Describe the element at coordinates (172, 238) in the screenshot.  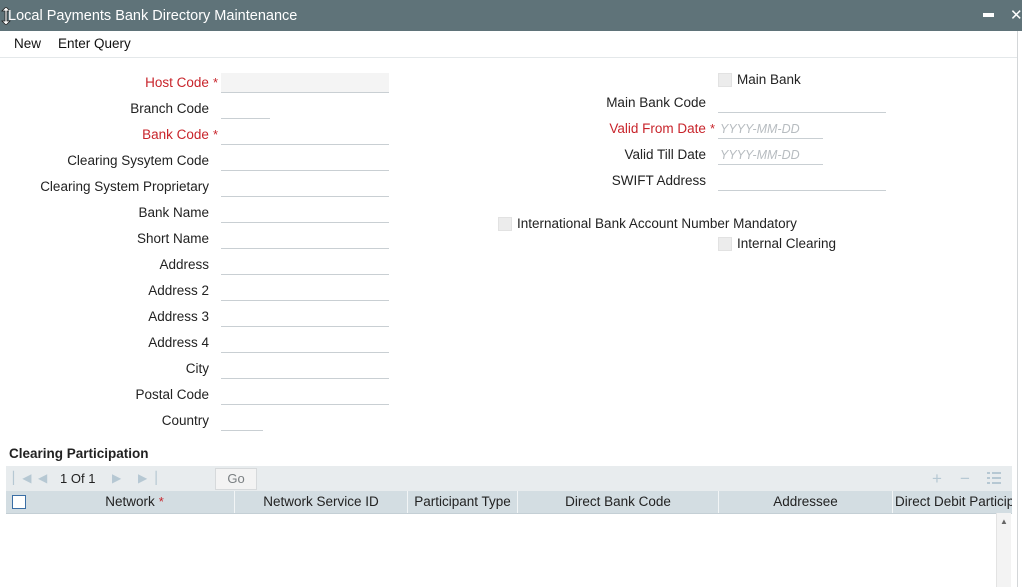
I see `short-name-label: Short Name` at that location.